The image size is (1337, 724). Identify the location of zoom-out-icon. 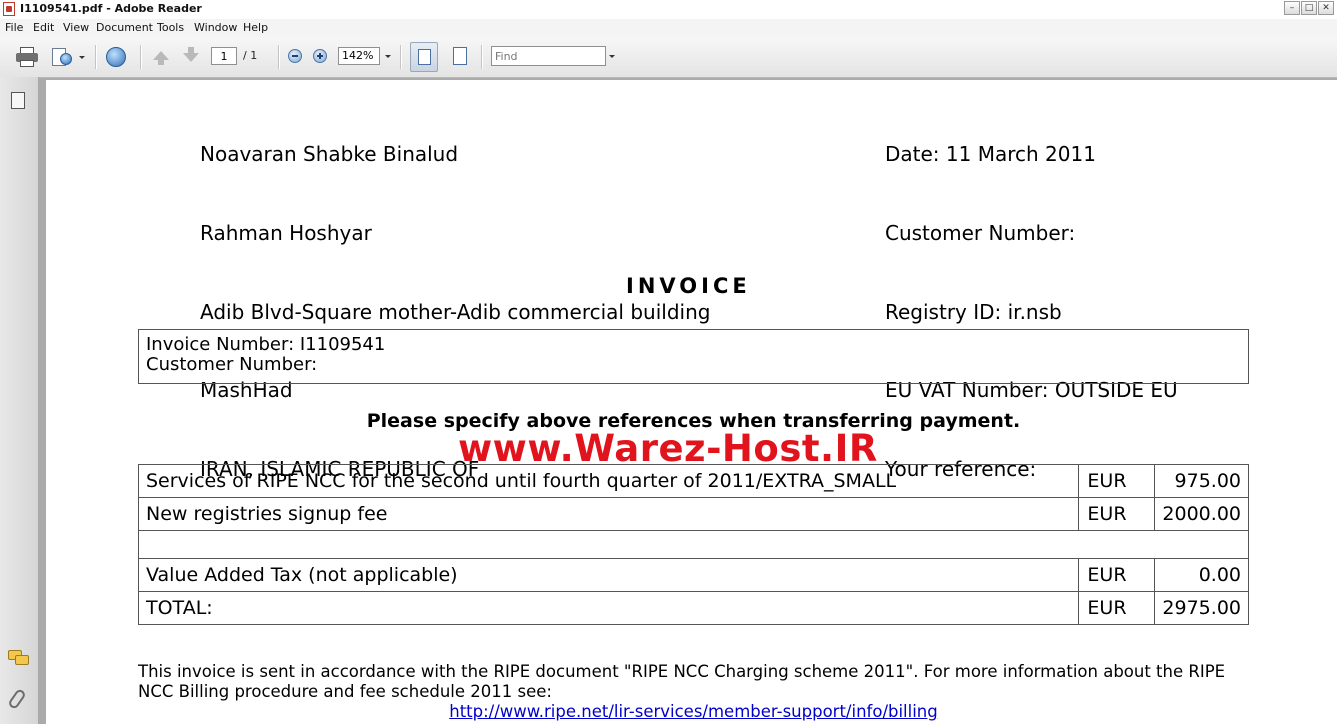
(295, 56).